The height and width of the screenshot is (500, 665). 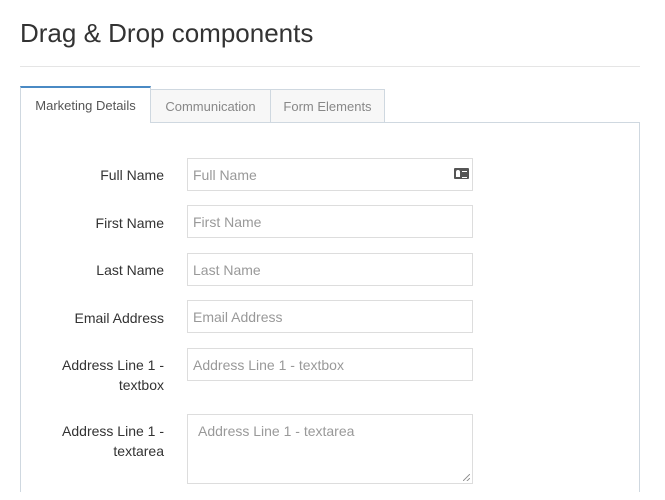 What do you see at coordinates (85, 104) in the screenshot?
I see `tab-marketing-details: Marketing Details` at bounding box center [85, 104].